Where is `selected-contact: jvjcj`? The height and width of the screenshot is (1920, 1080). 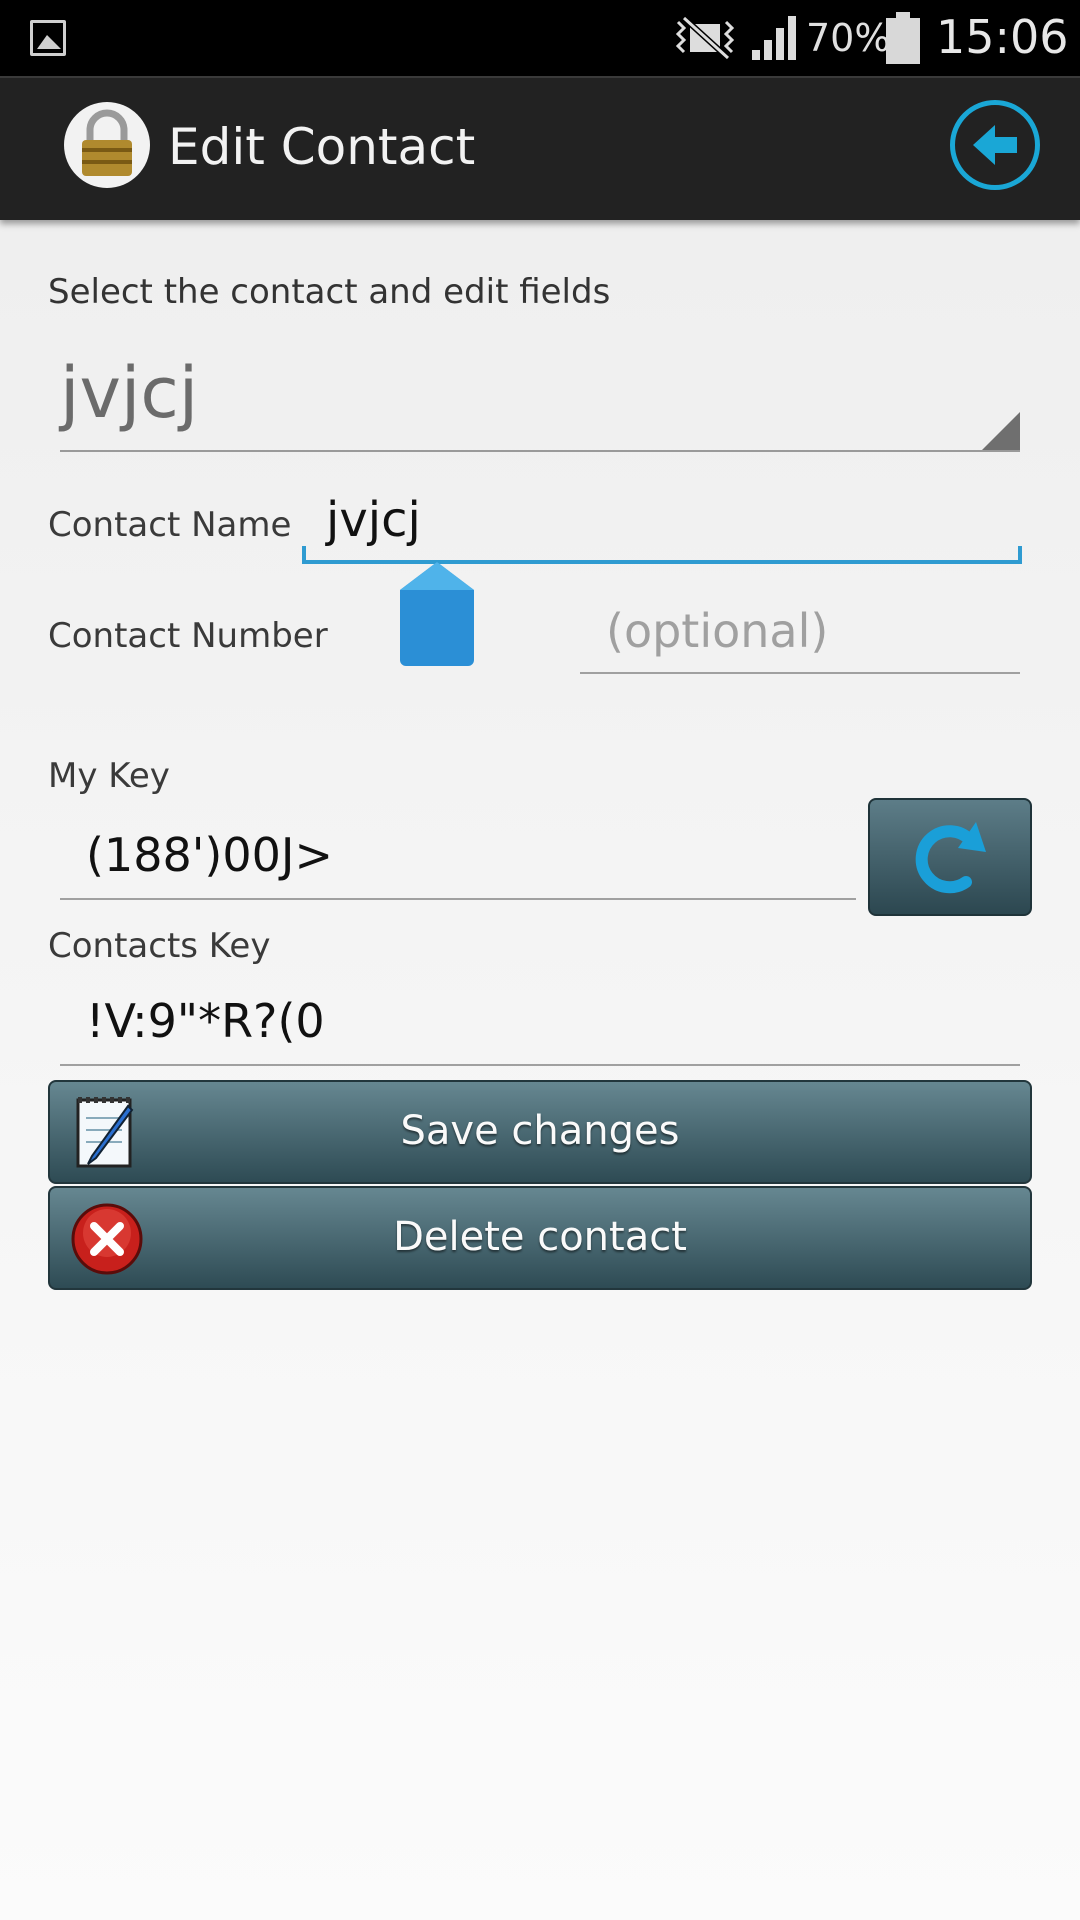 selected-contact: jvjcj is located at coordinates (129, 393).